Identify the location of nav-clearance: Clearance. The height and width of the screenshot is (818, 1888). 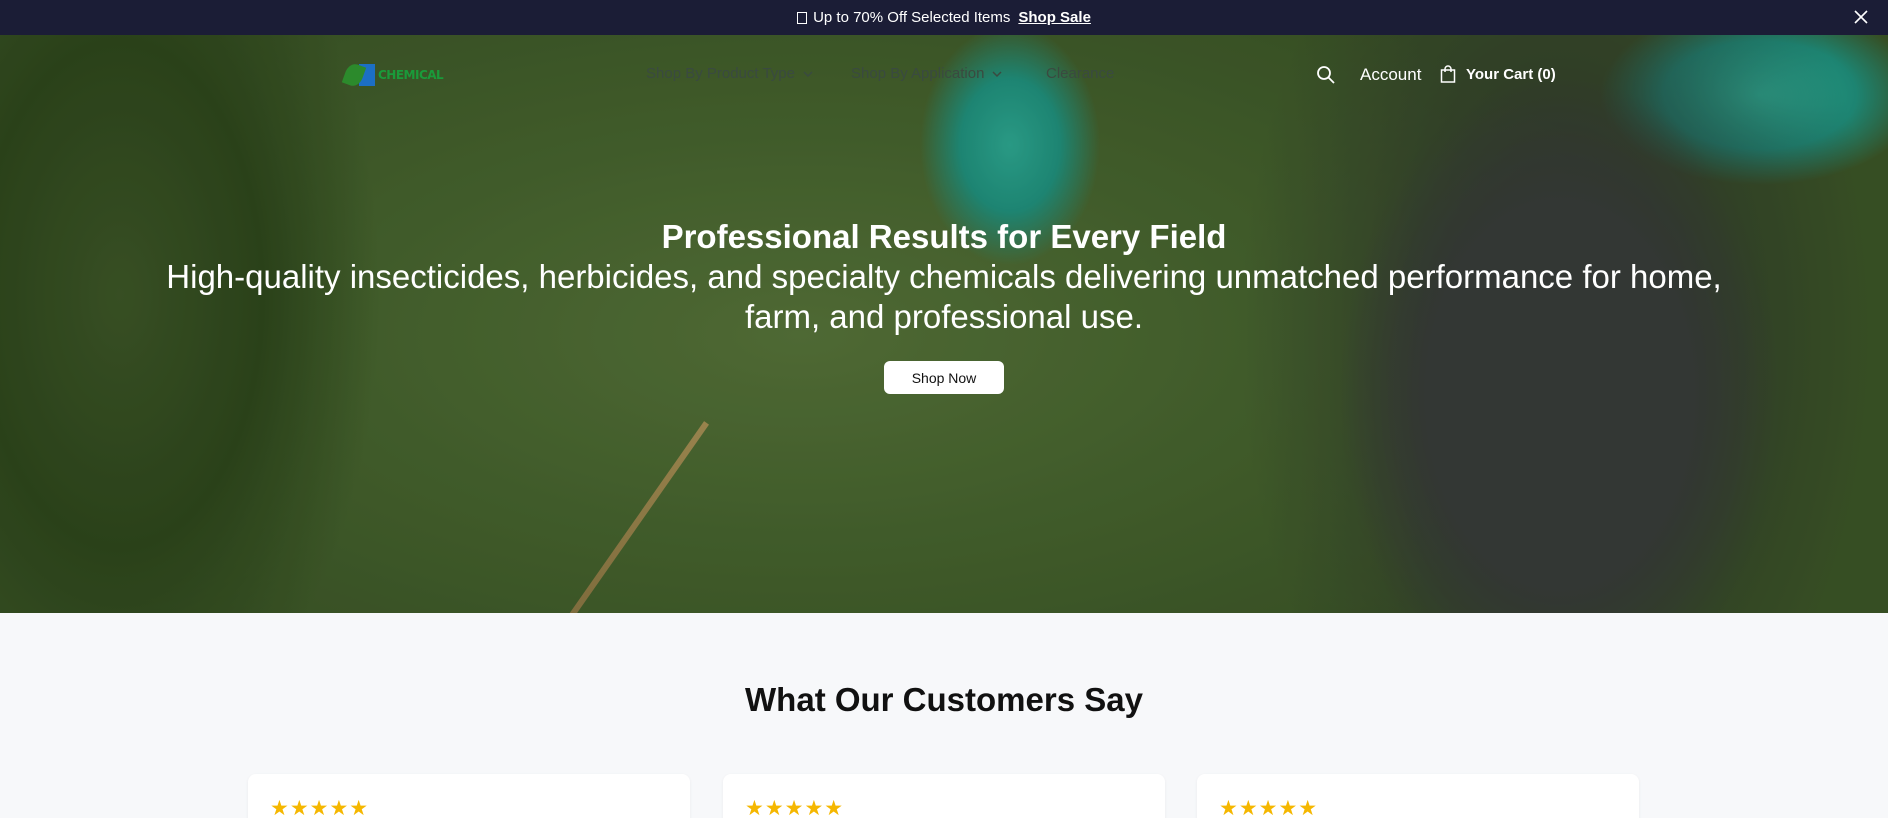
(1080, 73).